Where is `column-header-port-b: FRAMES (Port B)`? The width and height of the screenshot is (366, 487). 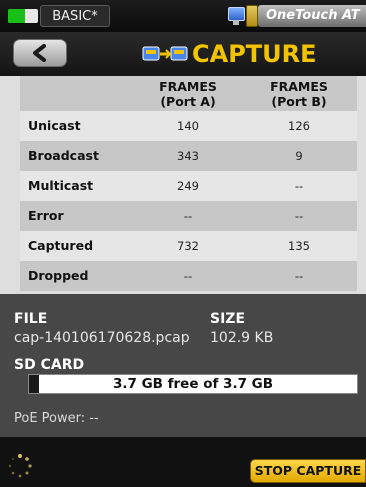
column-header-port-b: FRAMES (Port B) is located at coordinates (299, 94).